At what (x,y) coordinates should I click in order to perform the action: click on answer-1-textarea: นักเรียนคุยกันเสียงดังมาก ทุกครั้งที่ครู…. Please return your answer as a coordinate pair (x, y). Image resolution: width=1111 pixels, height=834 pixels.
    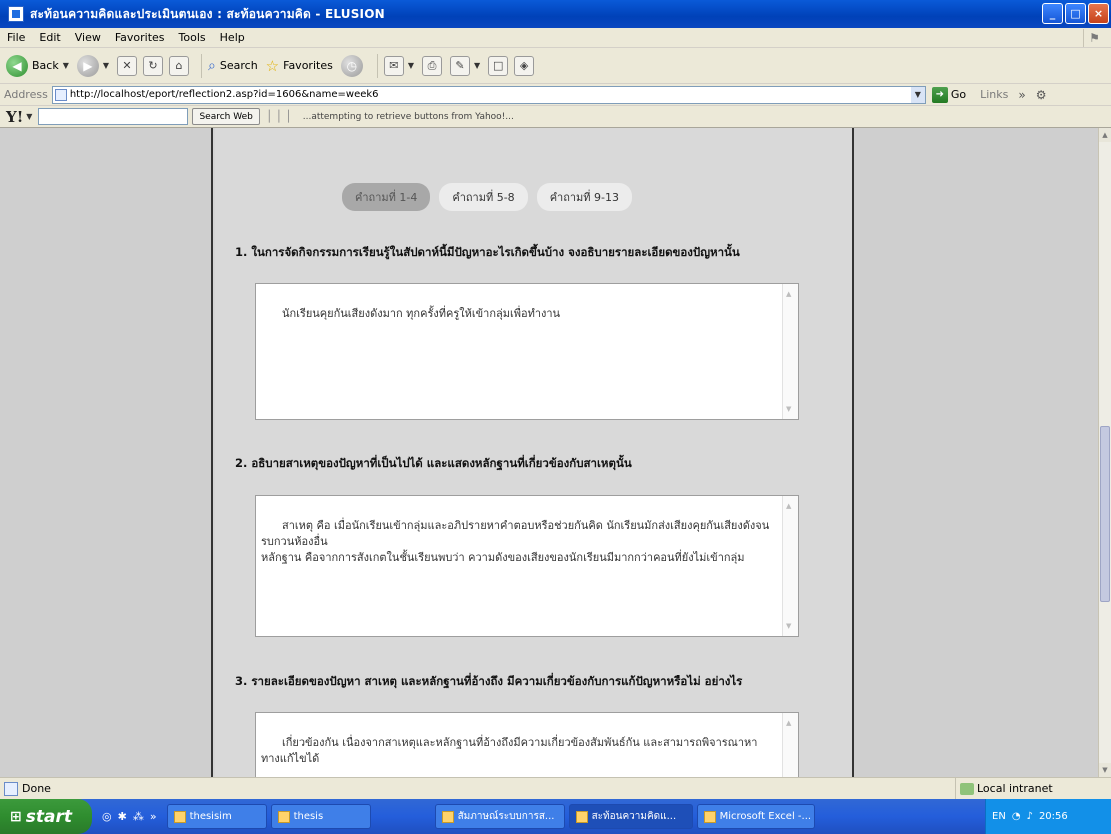
    Looking at the image, I should click on (527, 351).